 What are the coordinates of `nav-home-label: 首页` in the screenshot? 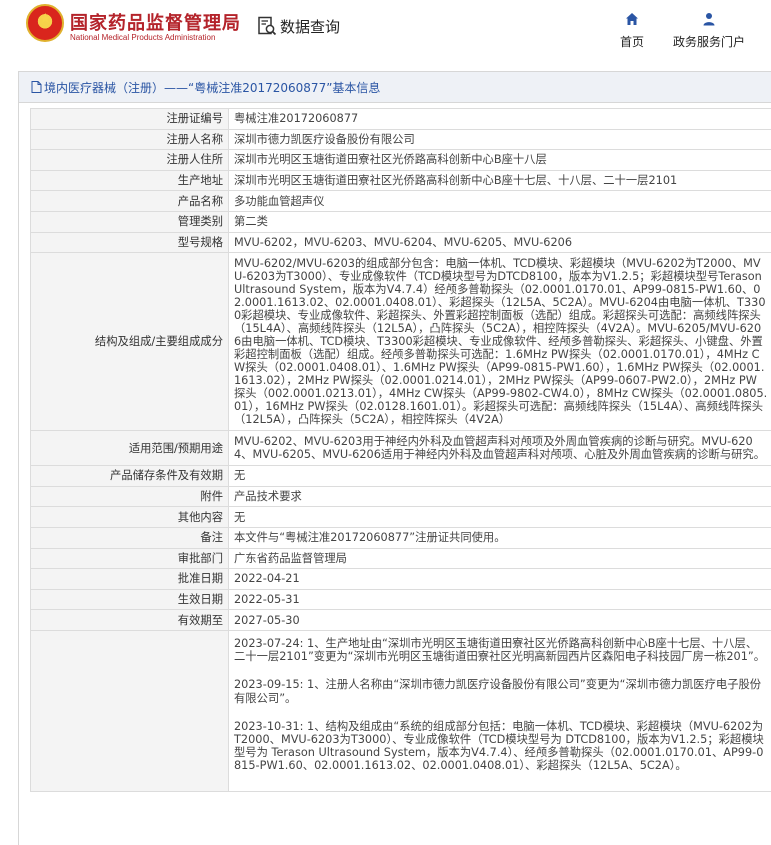 It's located at (631, 42).